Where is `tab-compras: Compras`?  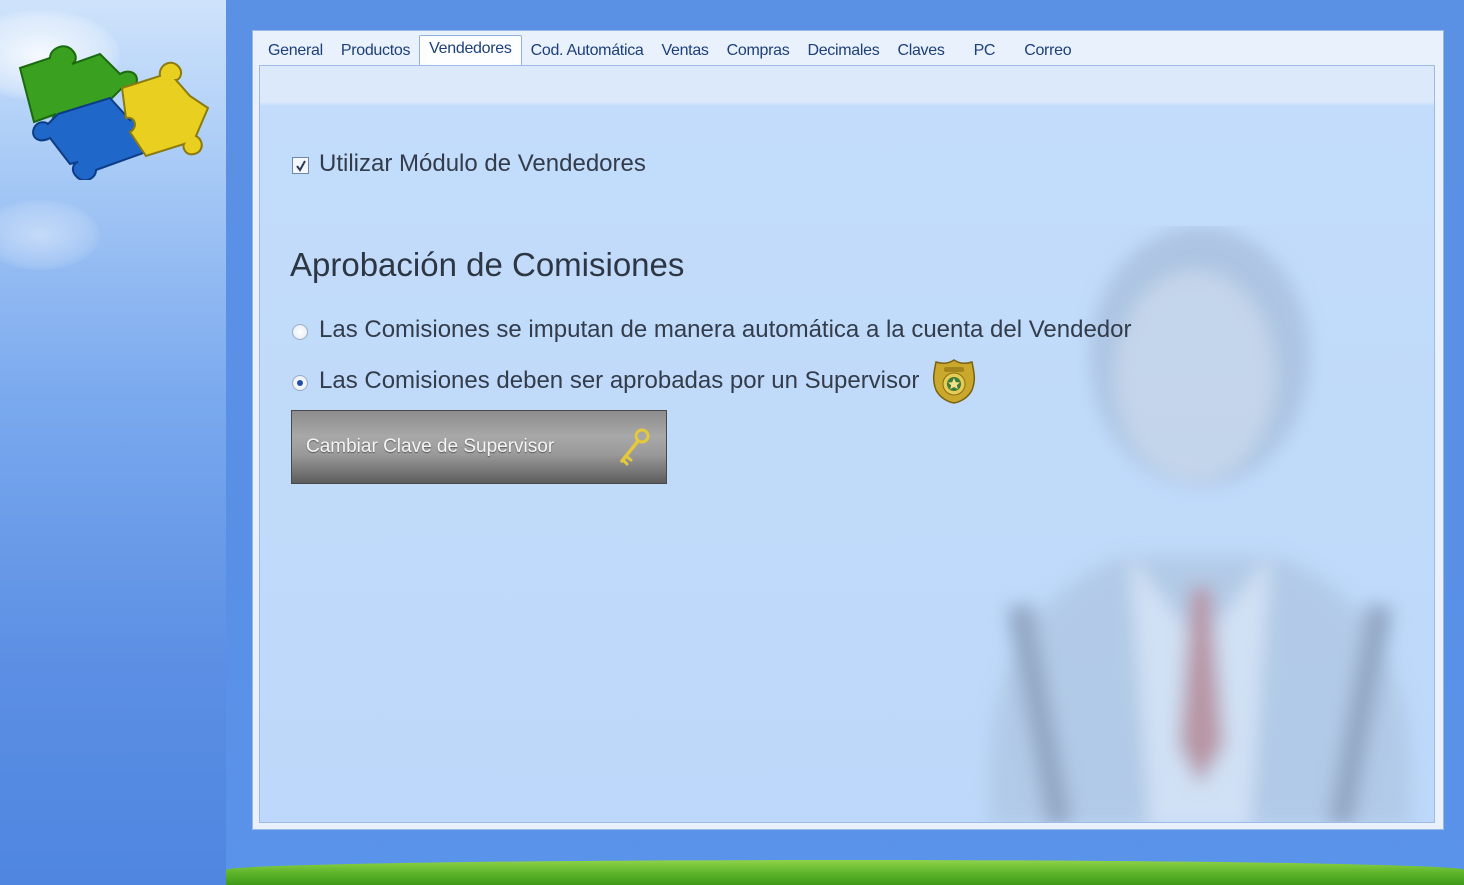 tab-compras: Compras is located at coordinates (758, 52).